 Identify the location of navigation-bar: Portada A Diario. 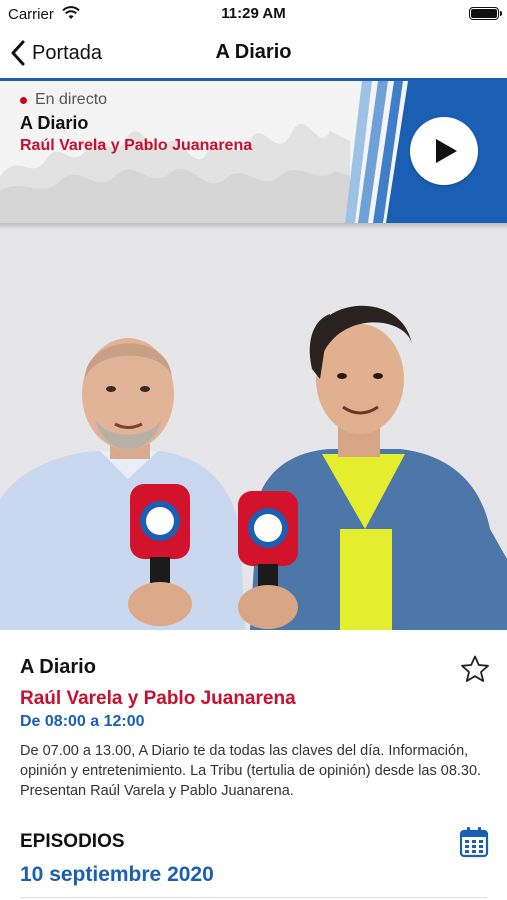
(253, 53).